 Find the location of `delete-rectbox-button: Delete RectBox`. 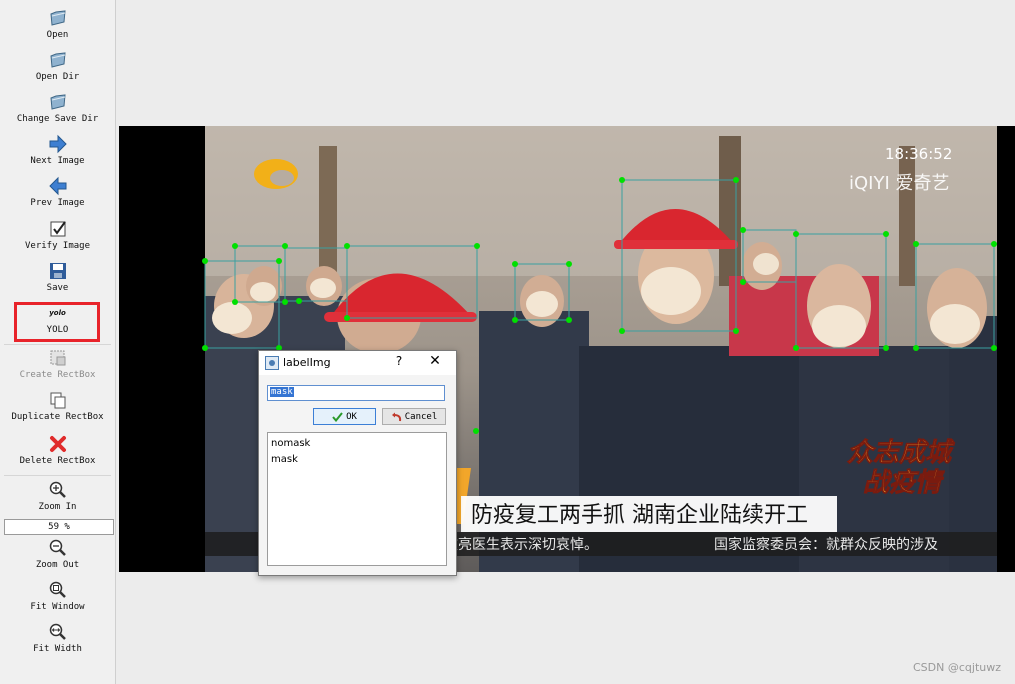

delete-rectbox-button: Delete RectBox is located at coordinates (57, 450).